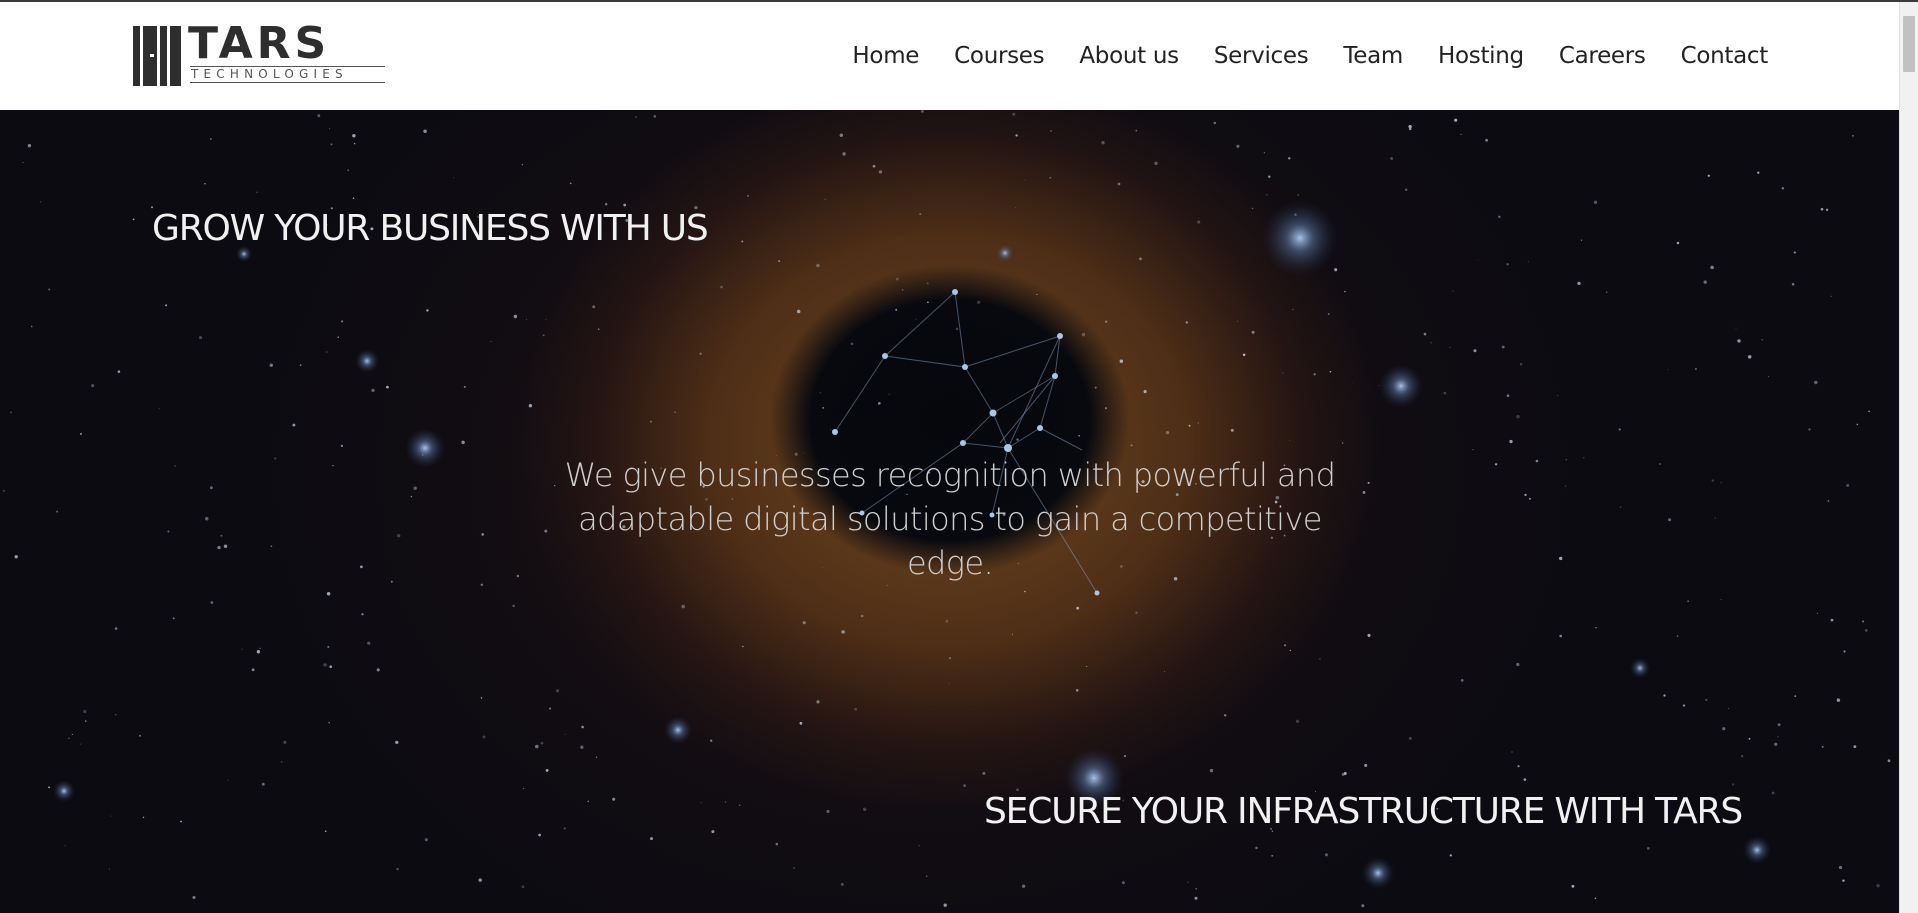  What do you see at coordinates (287, 74) in the screenshot?
I see `brand-tagline: TECHNOLOGIES` at bounding box center [287, 74].